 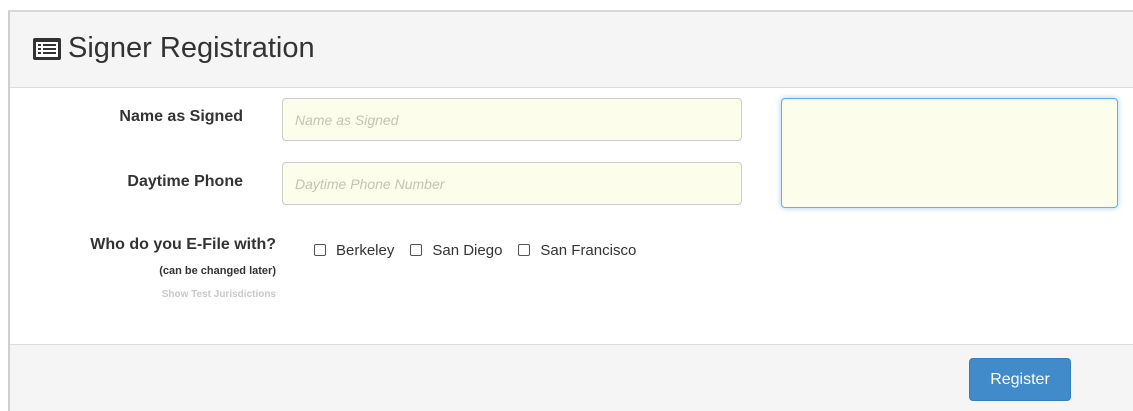 What do you see at coordinates (191, 48) in the screenshot?
I see `page-title: Signer Registration` at bounding box center [191, 48].